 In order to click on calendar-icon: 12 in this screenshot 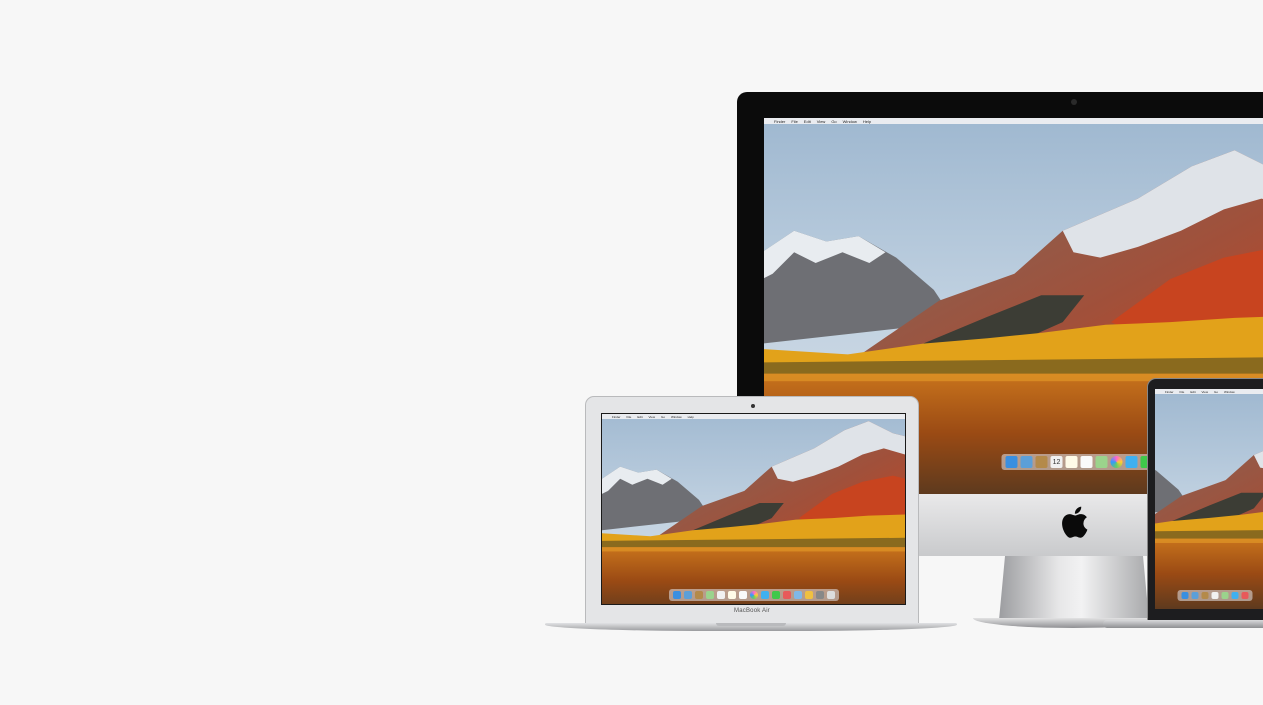, I will do `click(1056, 462)`.